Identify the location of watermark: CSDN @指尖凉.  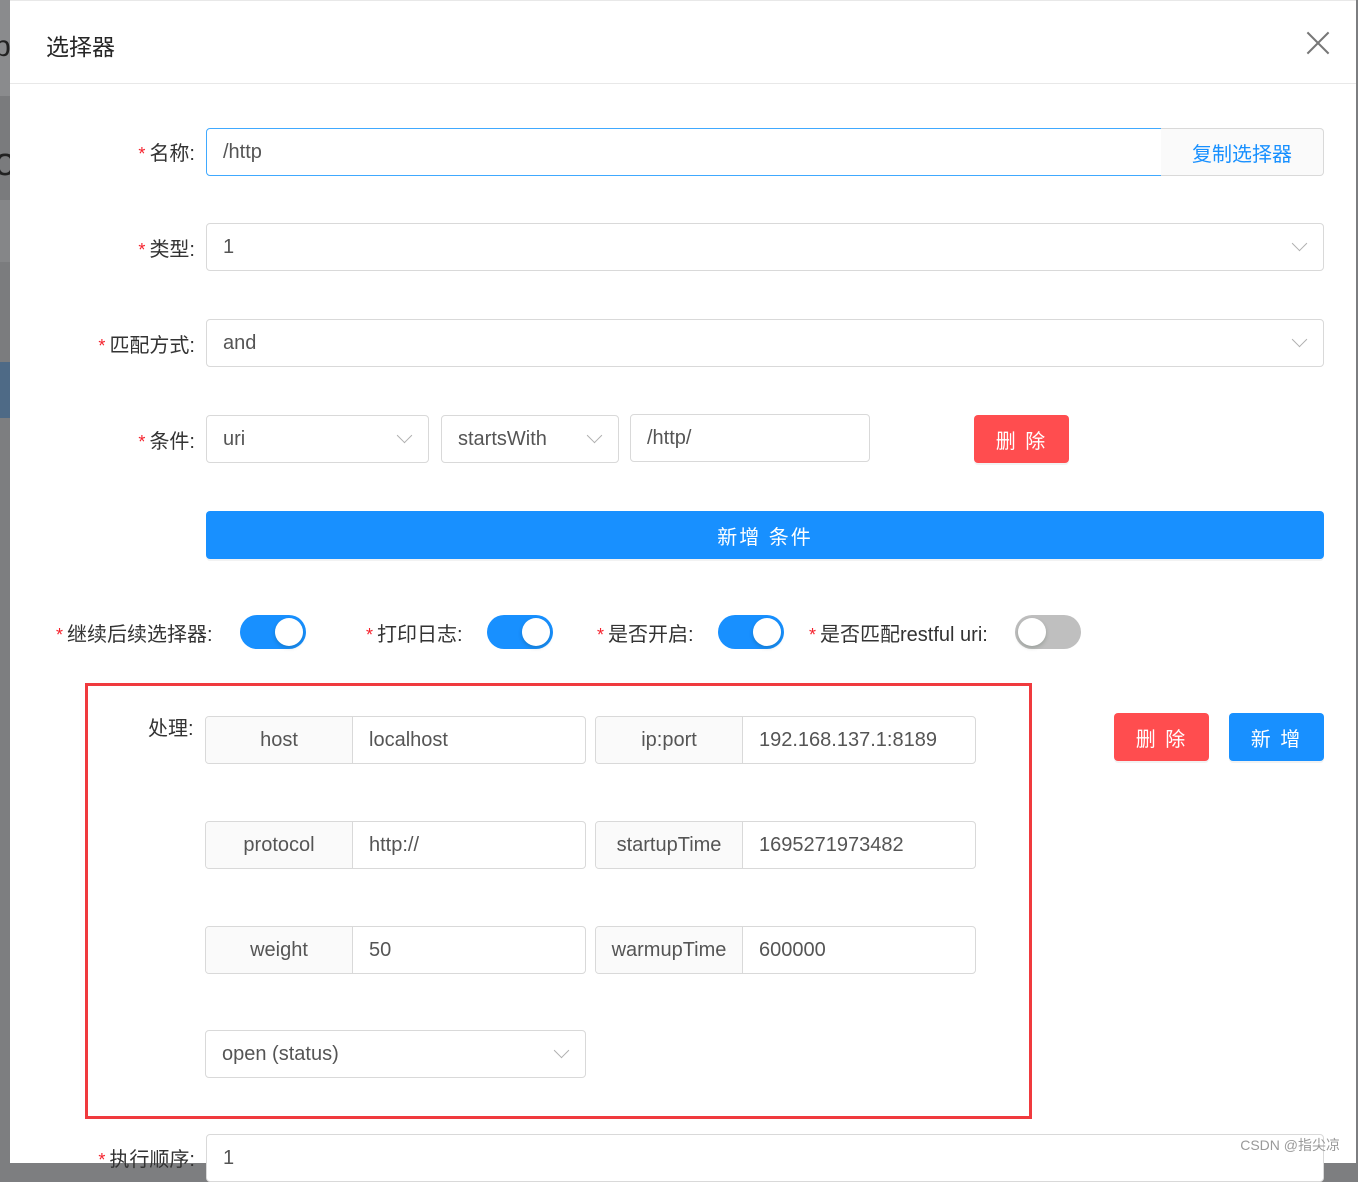
(1290, 1145).